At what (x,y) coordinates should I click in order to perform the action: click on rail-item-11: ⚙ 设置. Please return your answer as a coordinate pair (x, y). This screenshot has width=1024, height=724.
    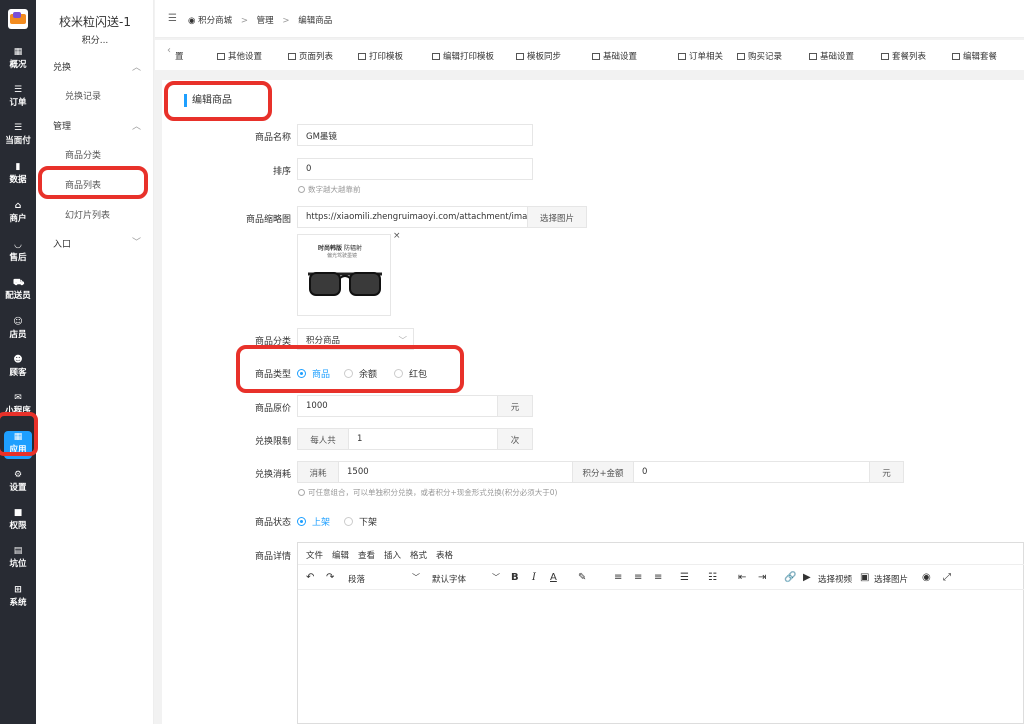
    Looking at the image, I should click on (18, 483).